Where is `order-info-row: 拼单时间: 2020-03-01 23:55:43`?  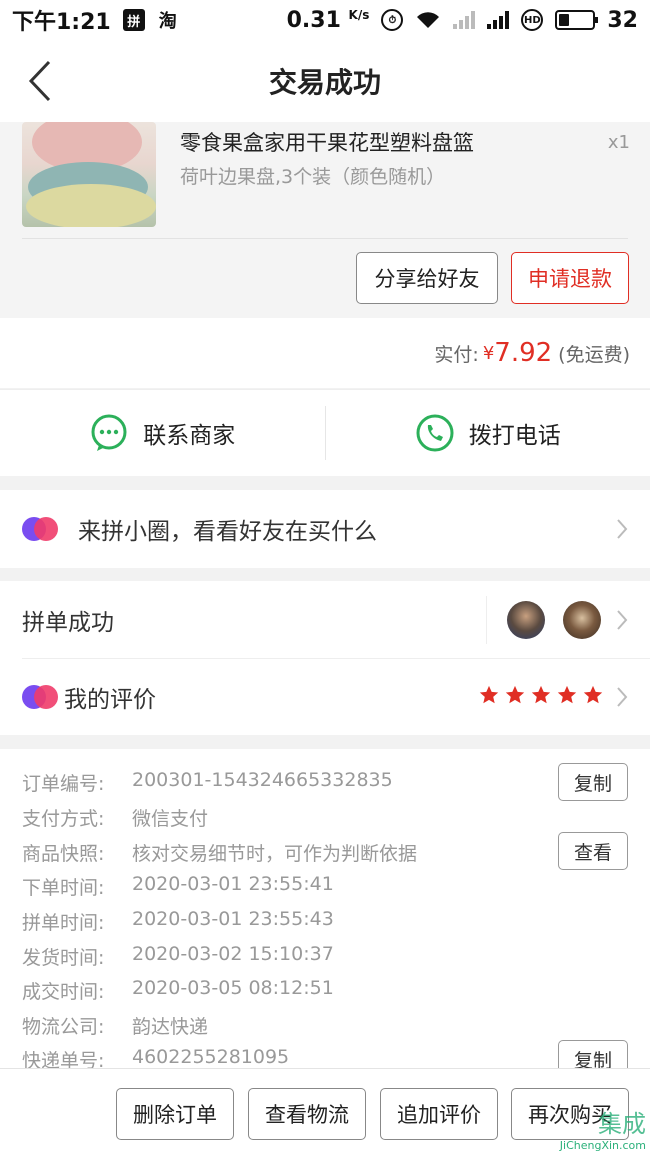 order-info-row: 拼单时间: 2020-03-01 23:55:43 is located at coordinates (178, 921).